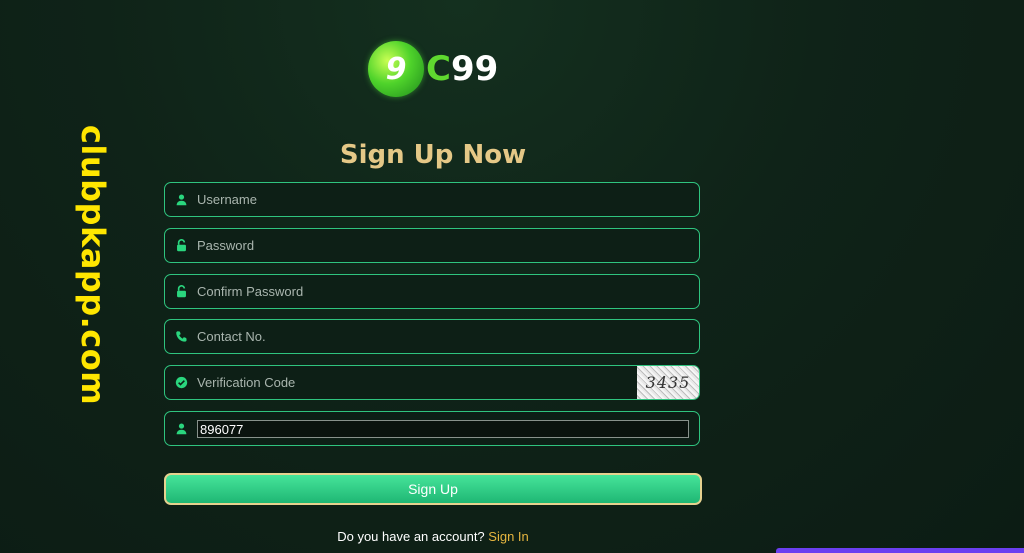 The width and height of the screenshot is (1024, 553). What do you see at coordinates (508, 536) in the screenshot?
I see `sign-in-link: Sign In` at bounding box center [508, 536].